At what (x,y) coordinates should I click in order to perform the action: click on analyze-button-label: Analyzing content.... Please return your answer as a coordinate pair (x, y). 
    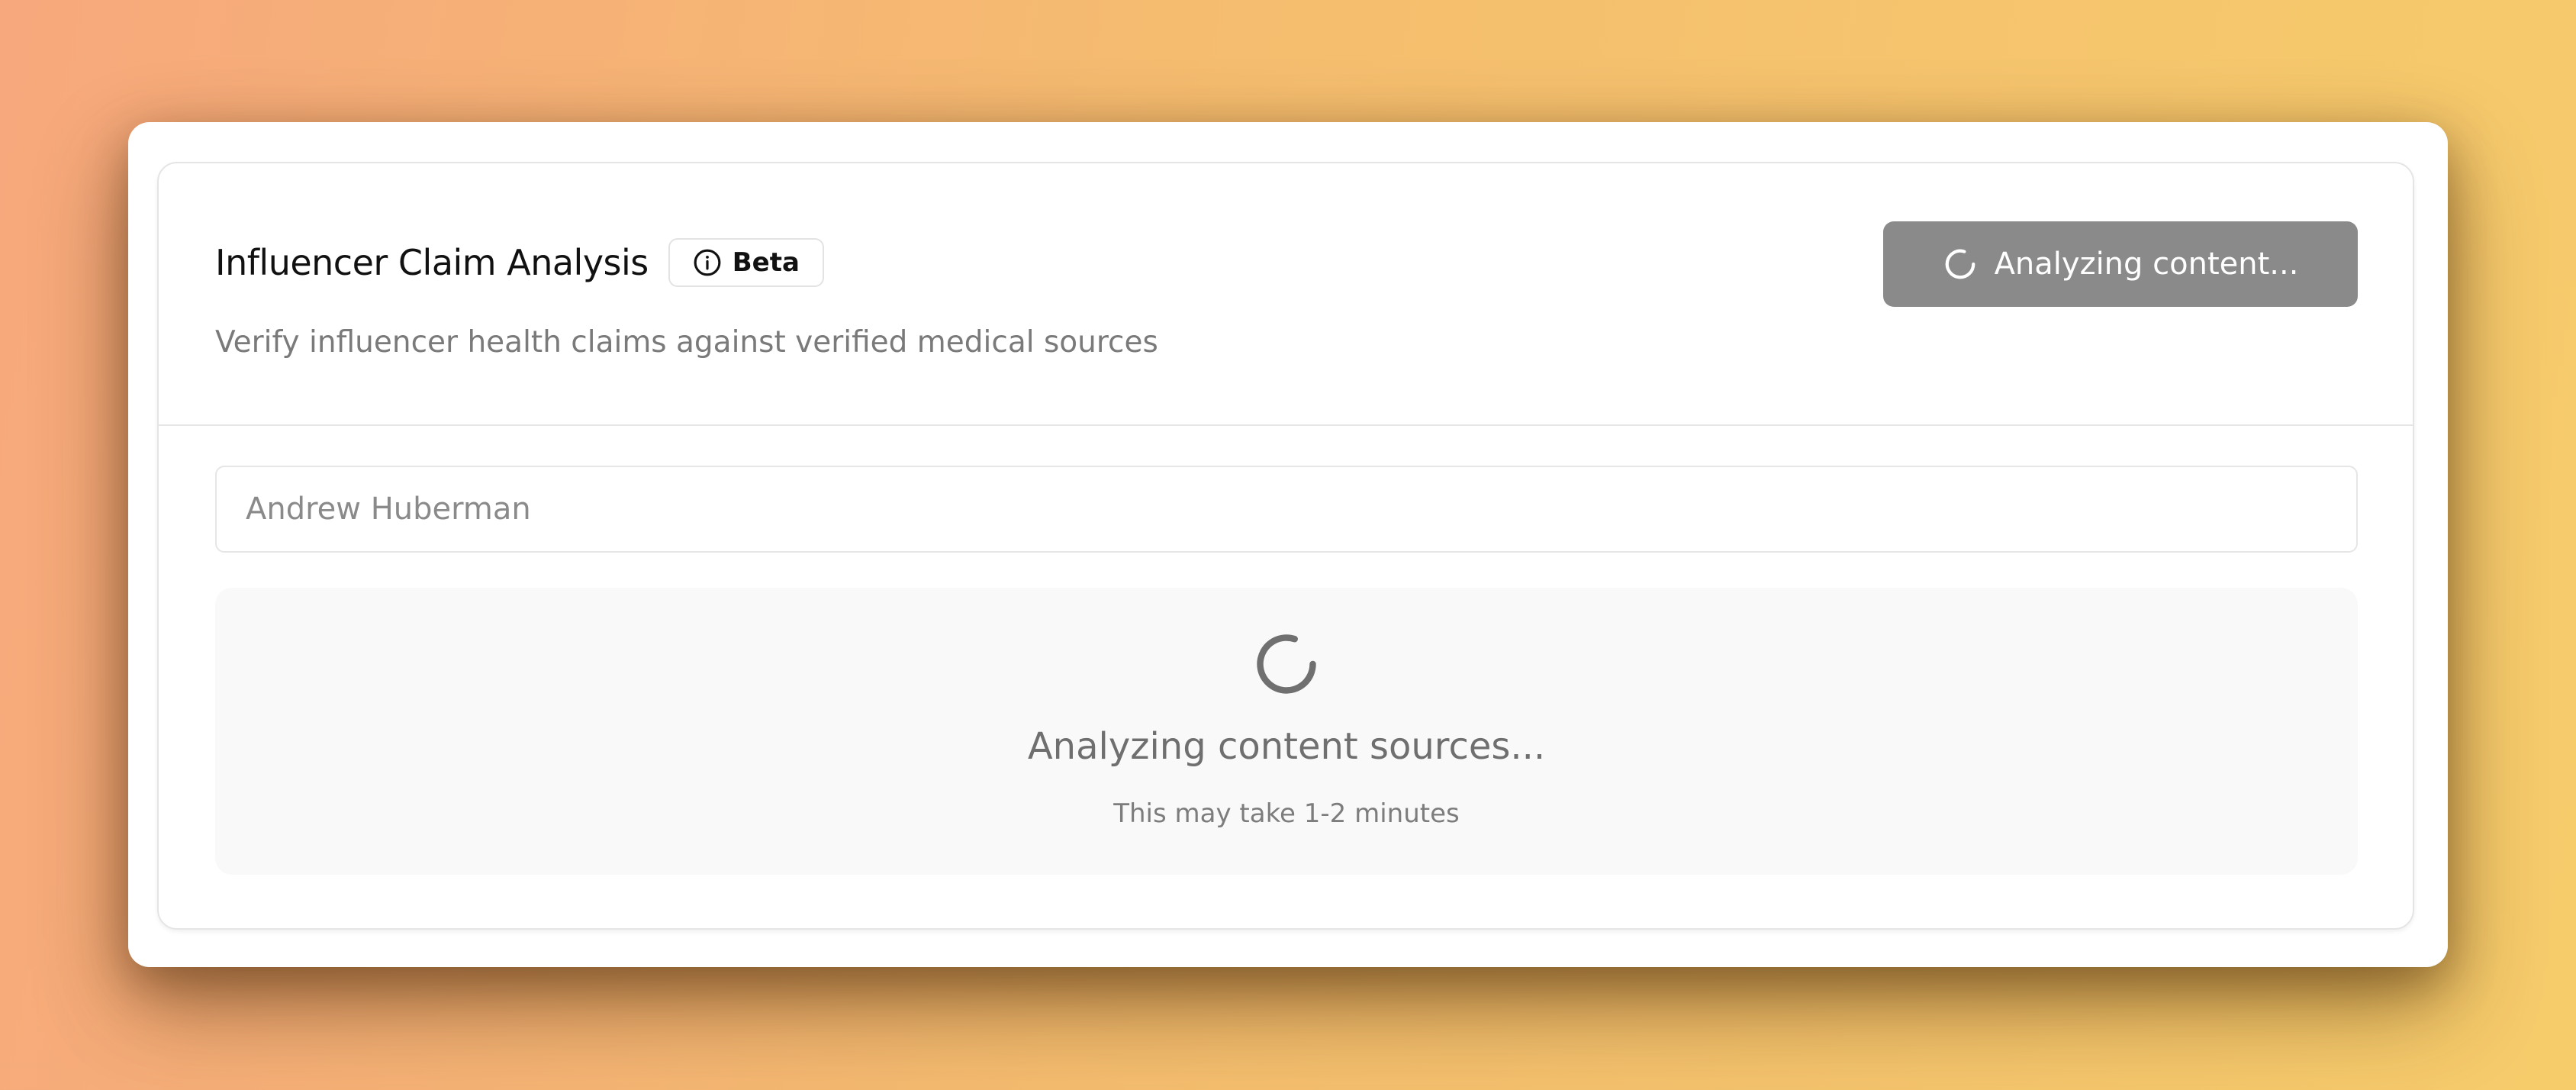
    Looking at the image, I should click on (2146, 264).